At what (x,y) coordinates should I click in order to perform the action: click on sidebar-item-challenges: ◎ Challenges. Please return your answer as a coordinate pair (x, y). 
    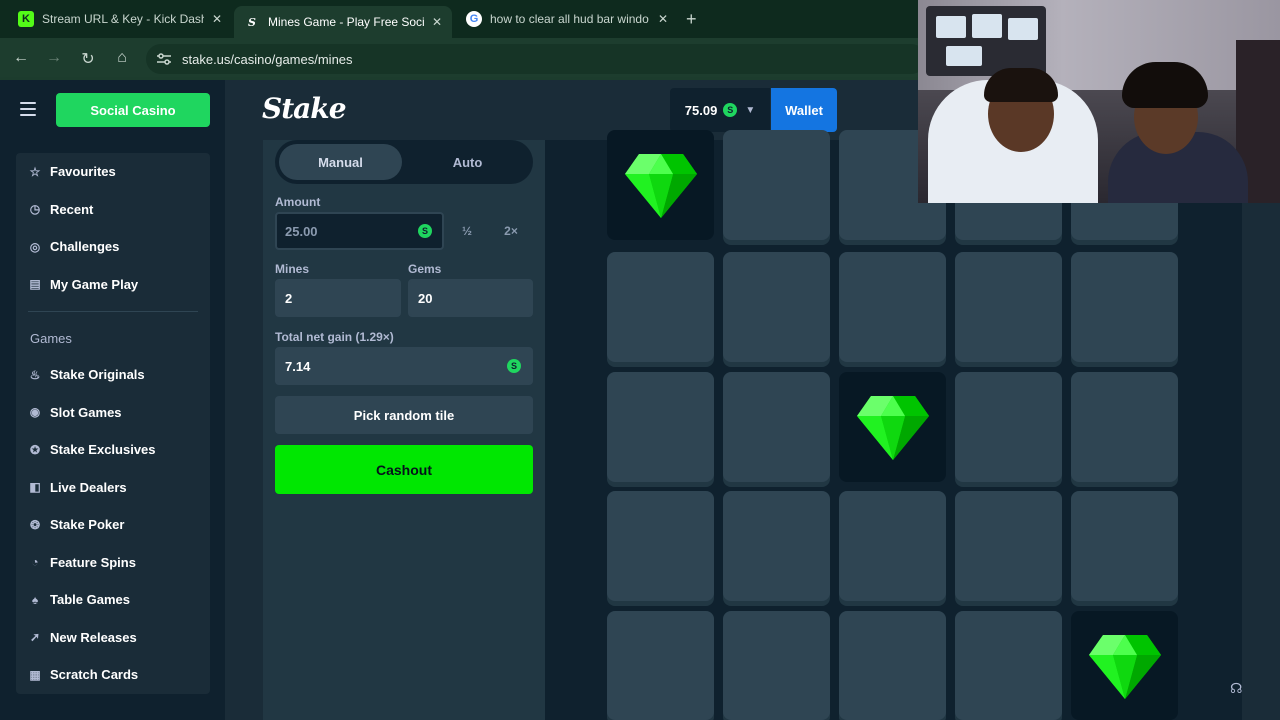
    Looking at the image, I should click on (113, 247).